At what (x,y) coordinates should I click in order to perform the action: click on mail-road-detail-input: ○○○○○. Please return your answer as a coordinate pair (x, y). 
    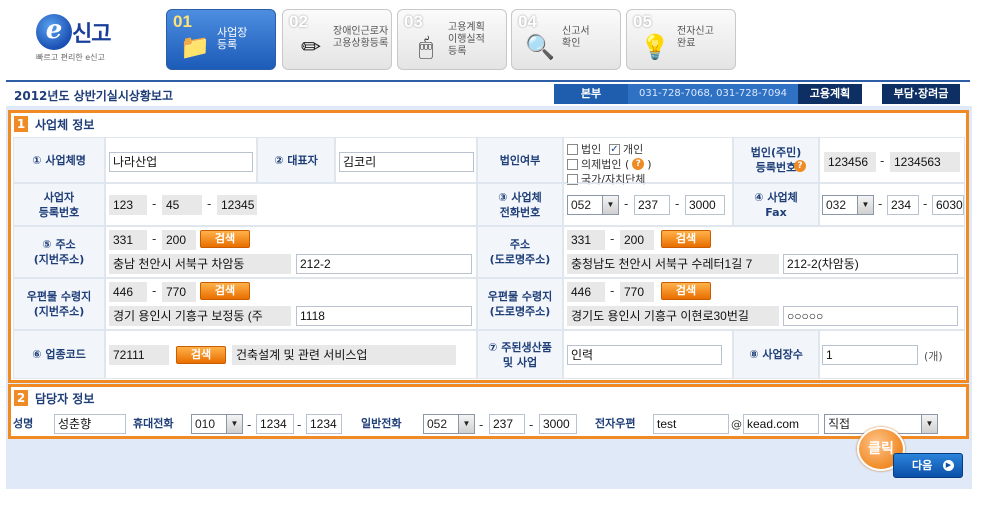
    Looking at the image, I should click on (870, 316).